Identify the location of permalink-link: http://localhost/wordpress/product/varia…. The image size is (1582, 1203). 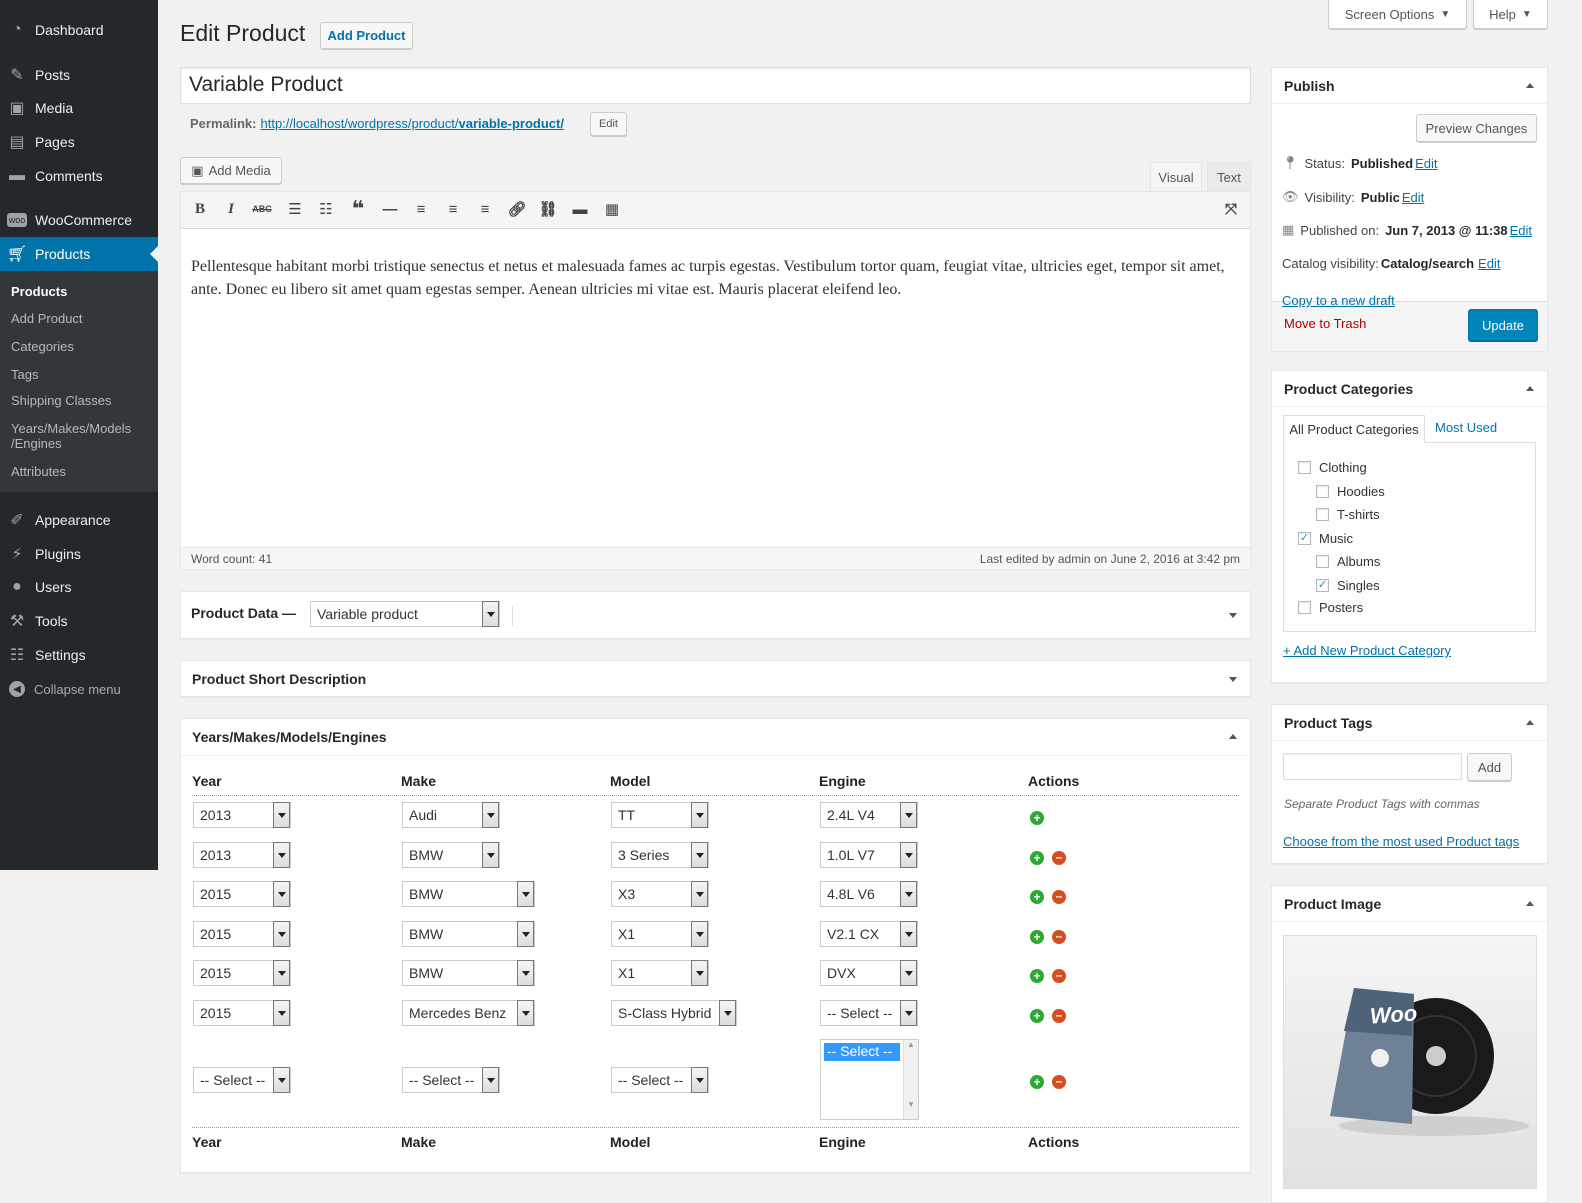
(411, 123).